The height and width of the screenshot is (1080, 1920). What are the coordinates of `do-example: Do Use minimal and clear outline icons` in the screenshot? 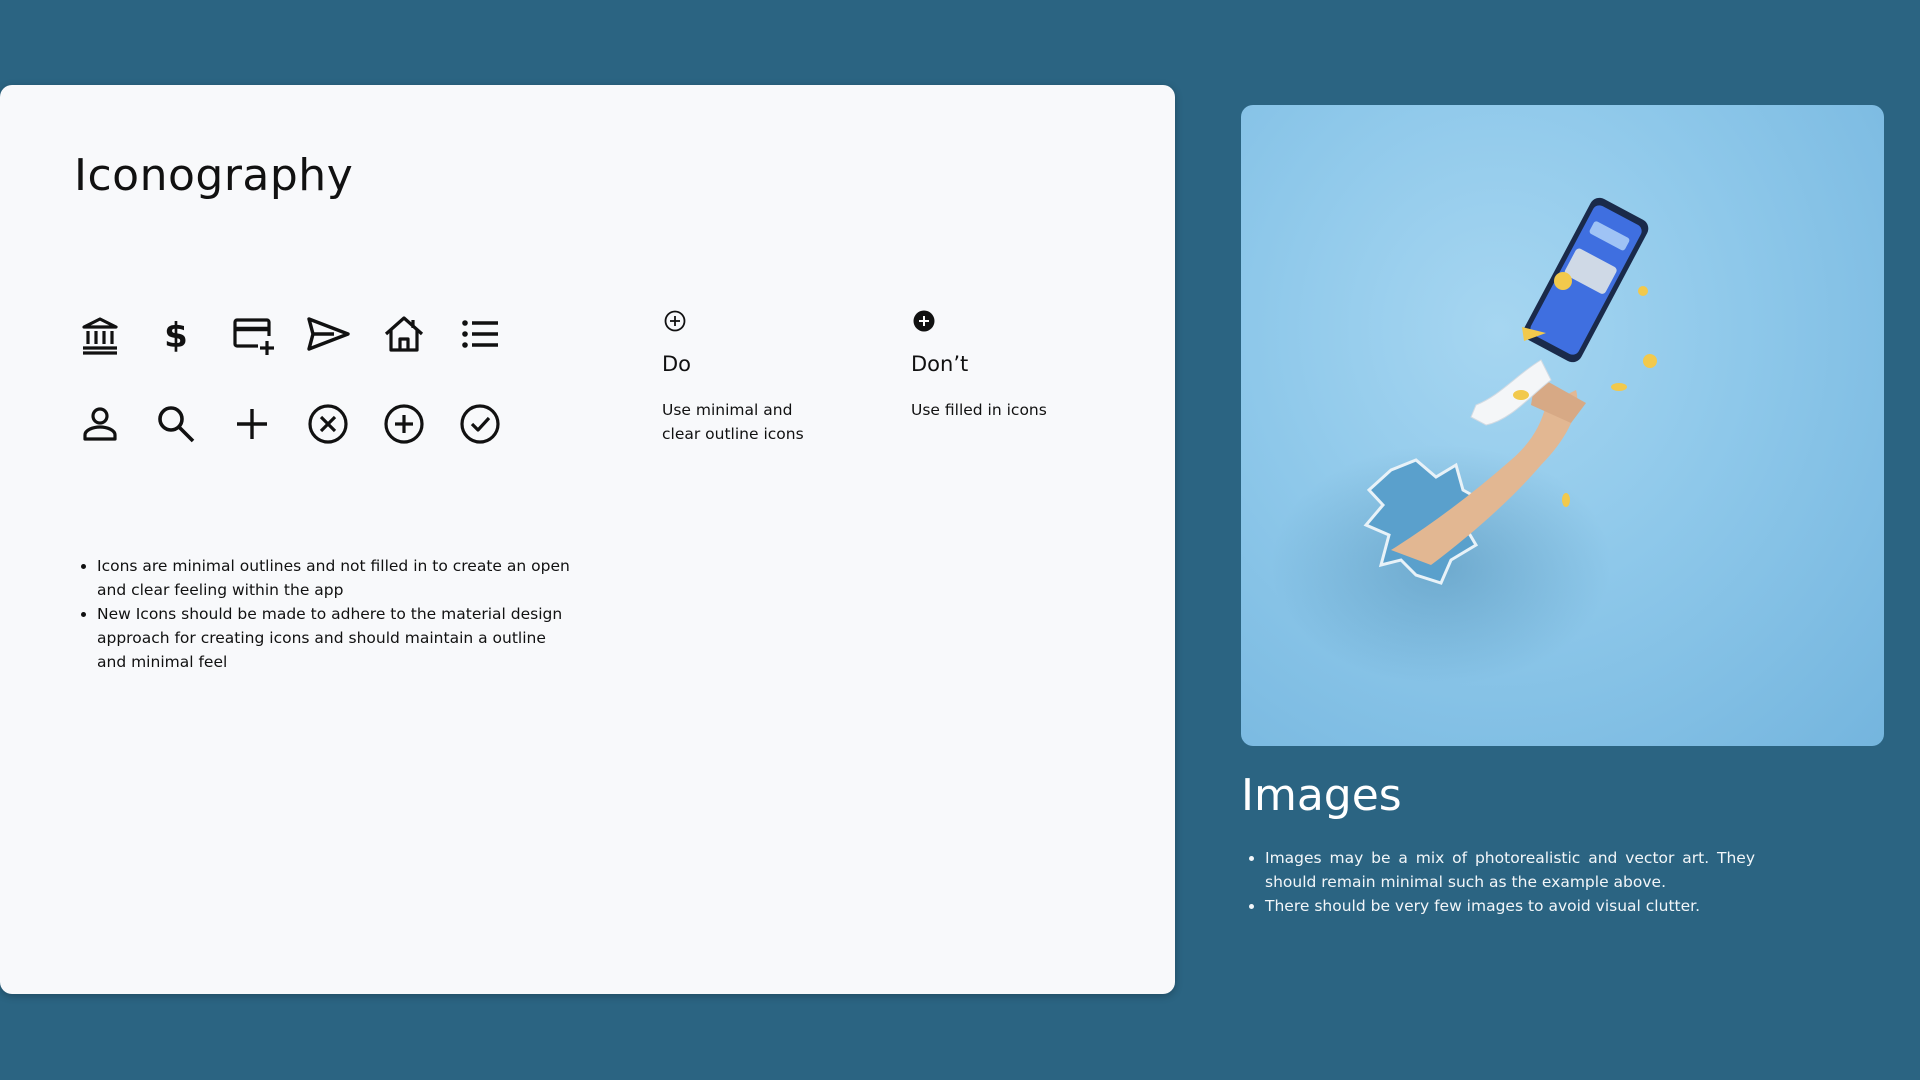 It's located at (747, 377).